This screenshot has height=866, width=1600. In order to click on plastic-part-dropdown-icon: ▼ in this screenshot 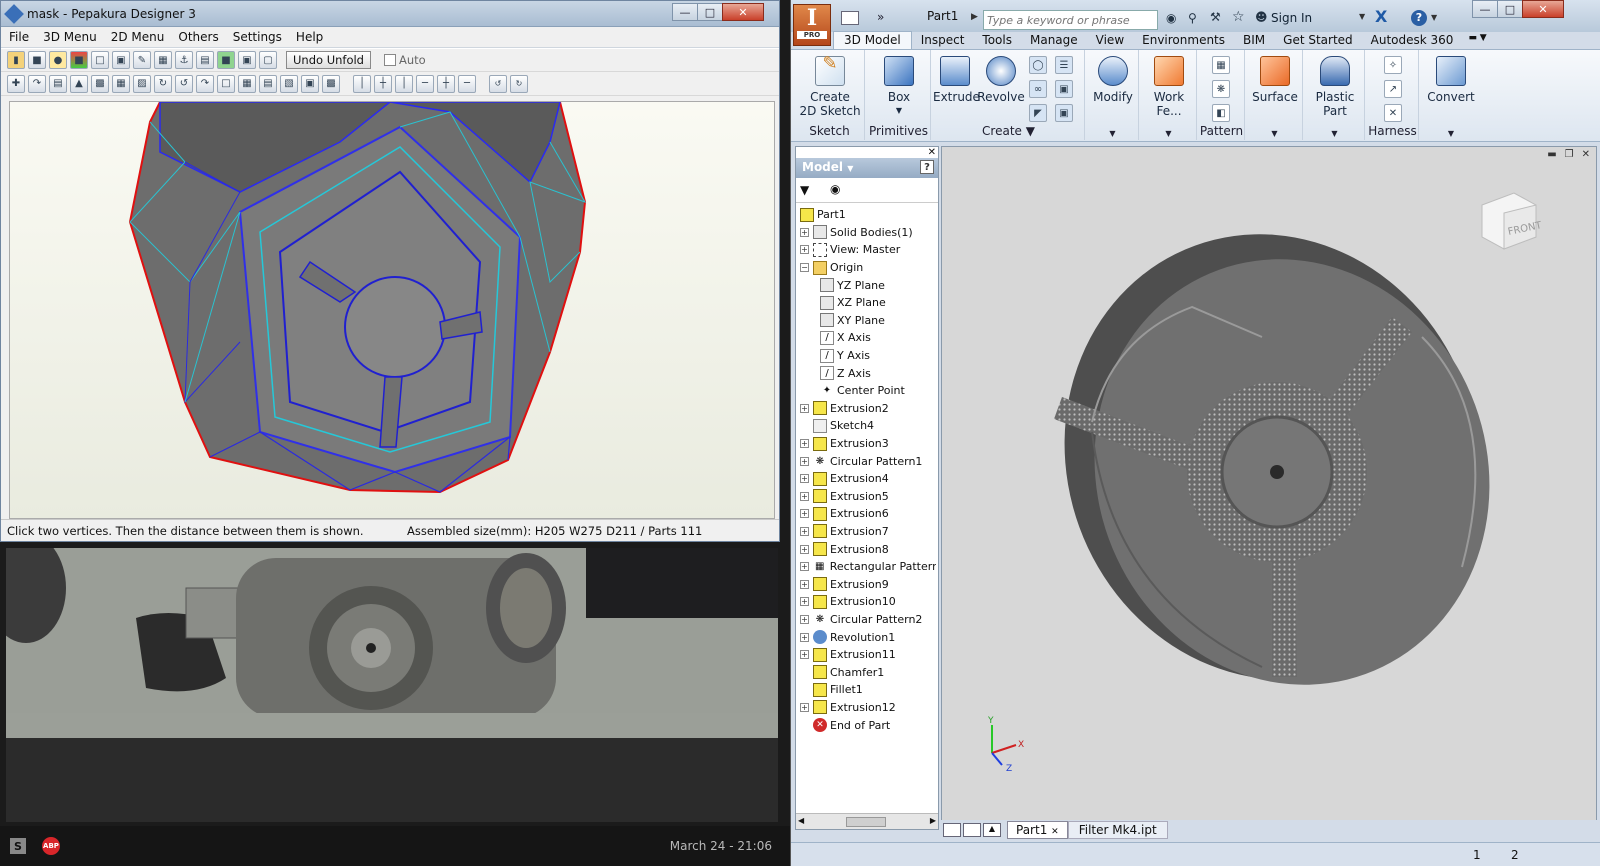, I will do `click(1334, 133)`.